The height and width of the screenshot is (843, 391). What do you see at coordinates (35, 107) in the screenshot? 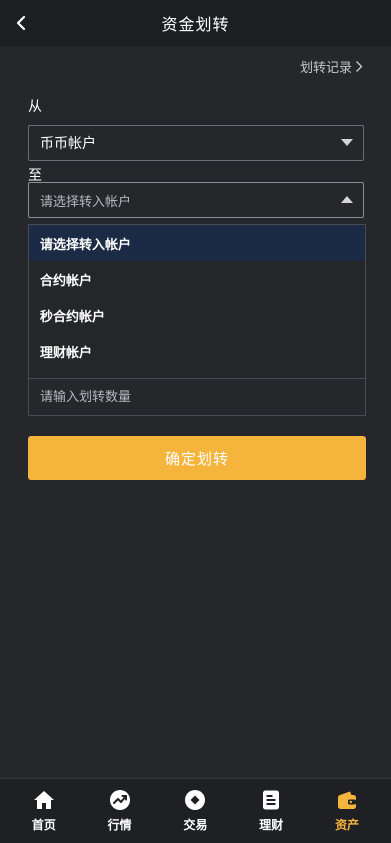
I see `from-label: 从` at bounding box center [35, 107].